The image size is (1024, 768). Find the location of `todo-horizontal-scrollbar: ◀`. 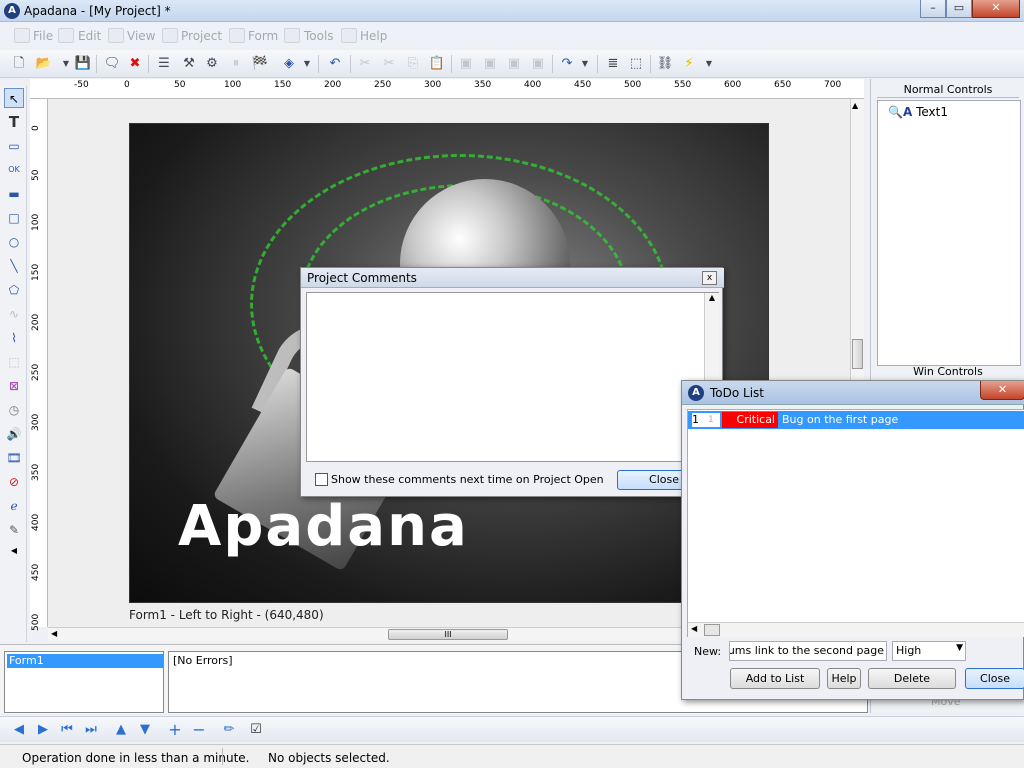

todo-horizontal-scrollbar: ◀ is located at coordinates (856, 629).